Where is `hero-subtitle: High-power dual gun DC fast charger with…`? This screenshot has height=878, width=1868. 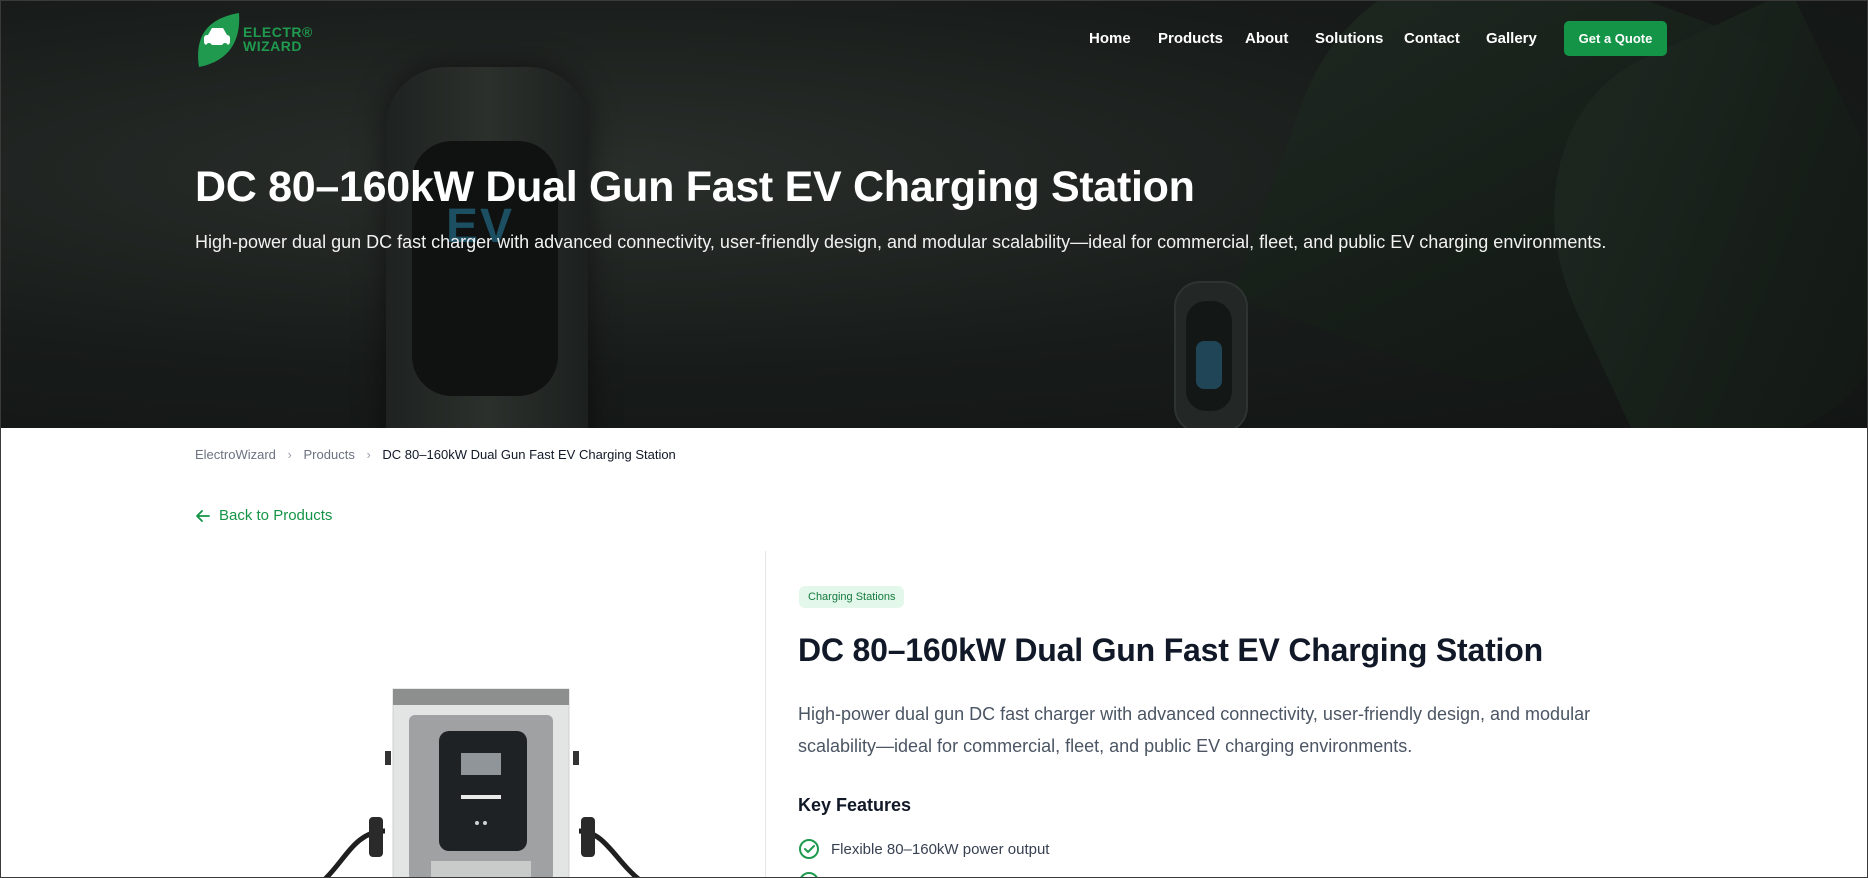 hero-subtitle: High-power dual gun DC fast charger with… is located at coordinates (901, 242).